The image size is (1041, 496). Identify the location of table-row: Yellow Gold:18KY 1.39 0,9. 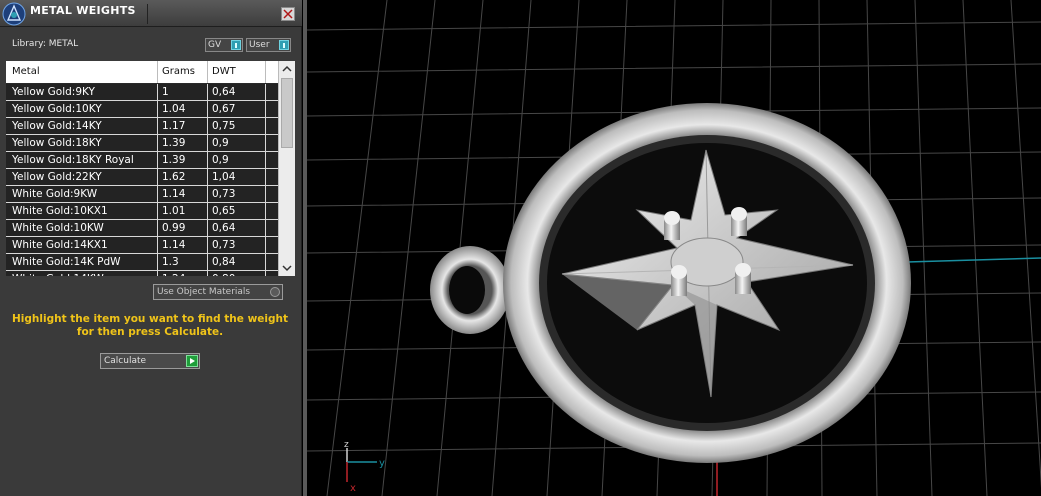
(142, 143).